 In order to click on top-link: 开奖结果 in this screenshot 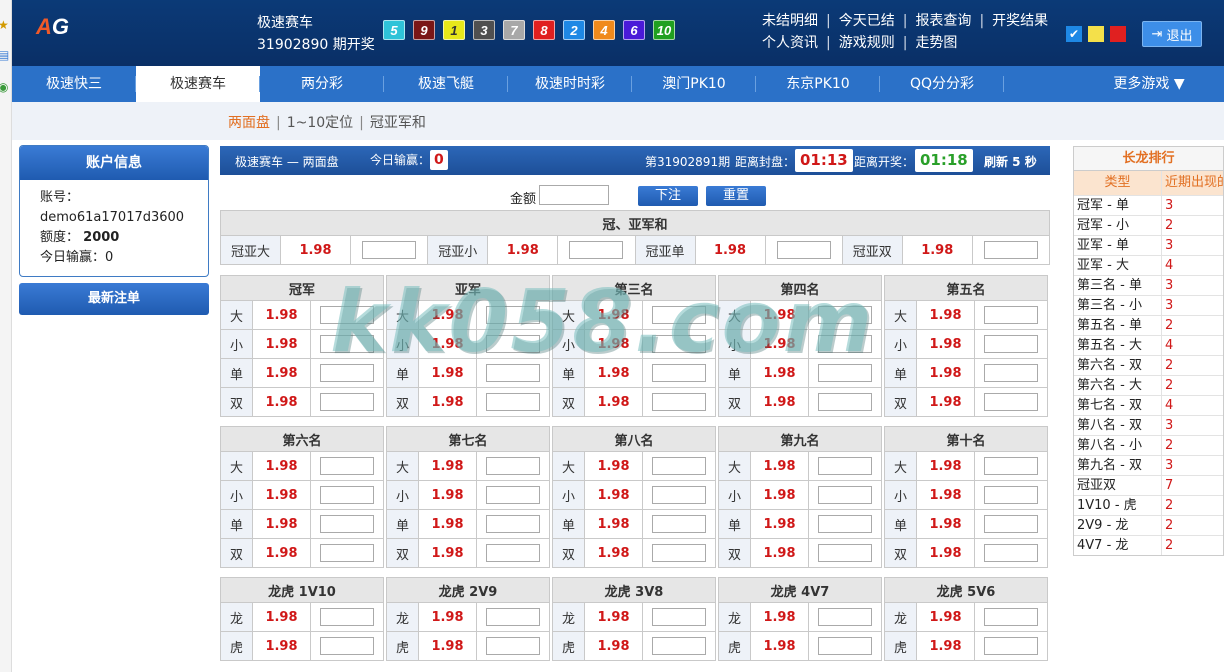, I will do `click(1020, 21)`.